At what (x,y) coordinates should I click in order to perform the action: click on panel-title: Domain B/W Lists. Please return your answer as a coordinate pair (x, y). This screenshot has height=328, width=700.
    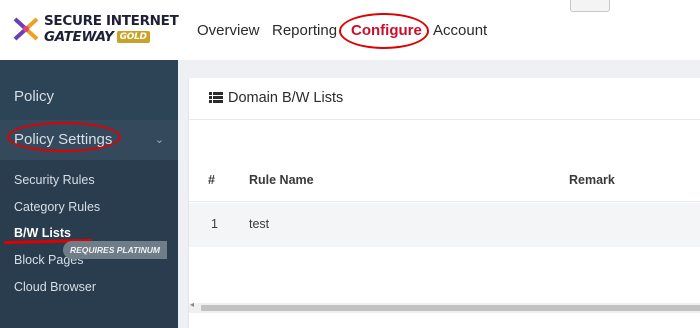
    Looking at the image, I should click on (276, 98).